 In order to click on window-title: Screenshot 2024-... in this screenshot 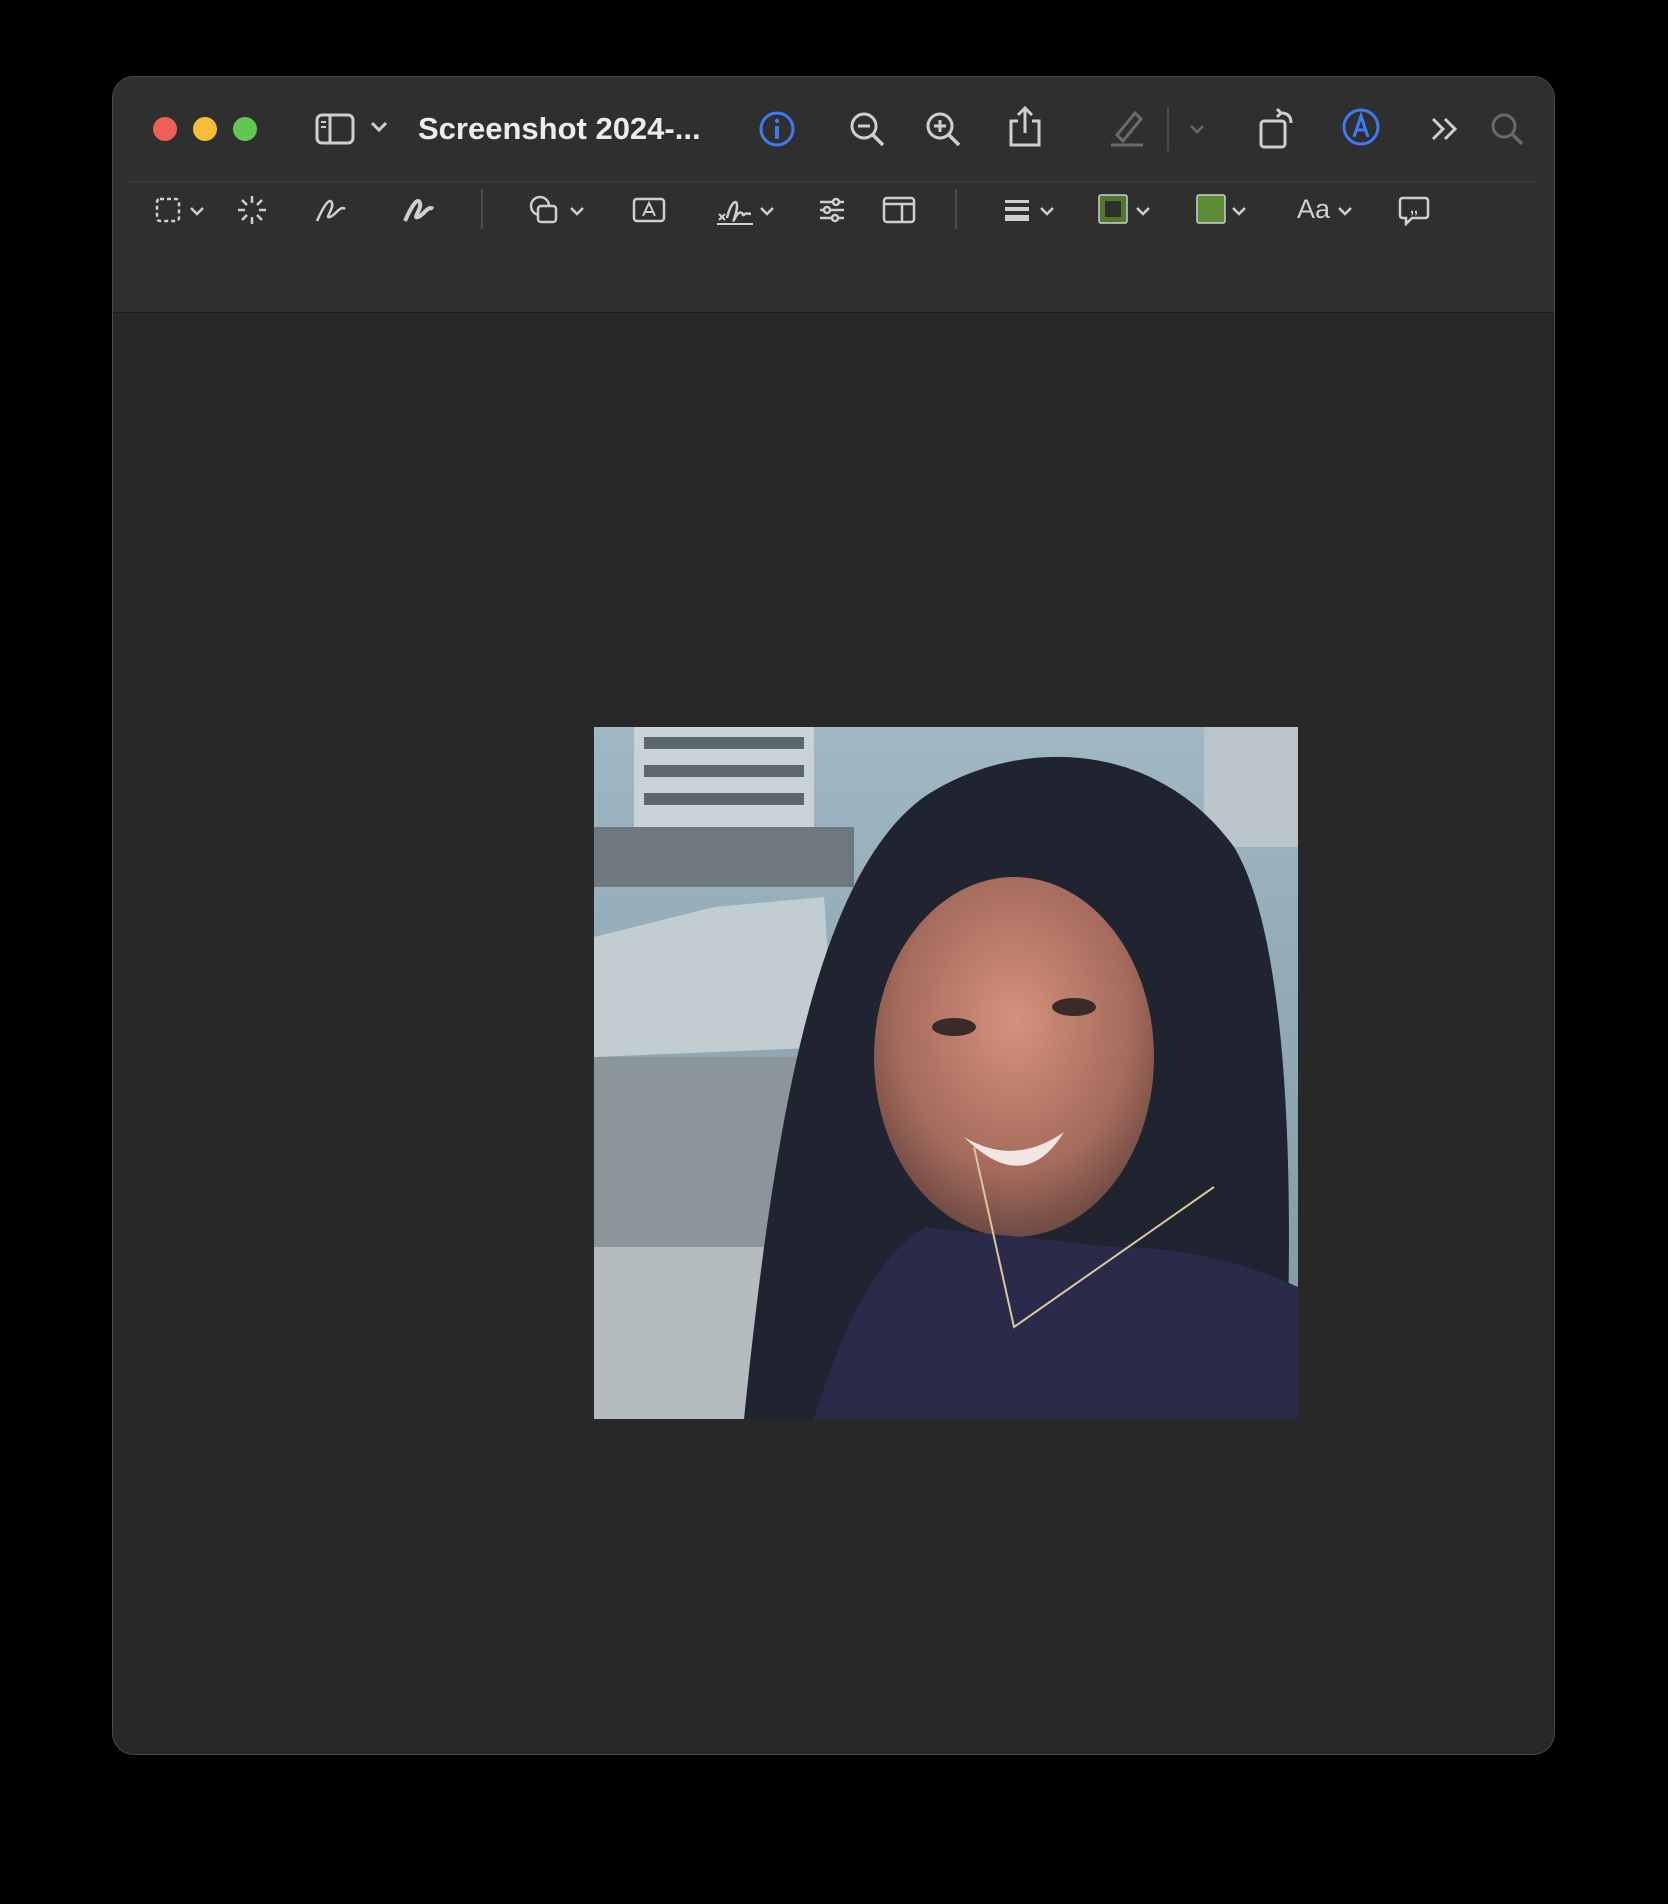, I will do `click(559, 128)`.